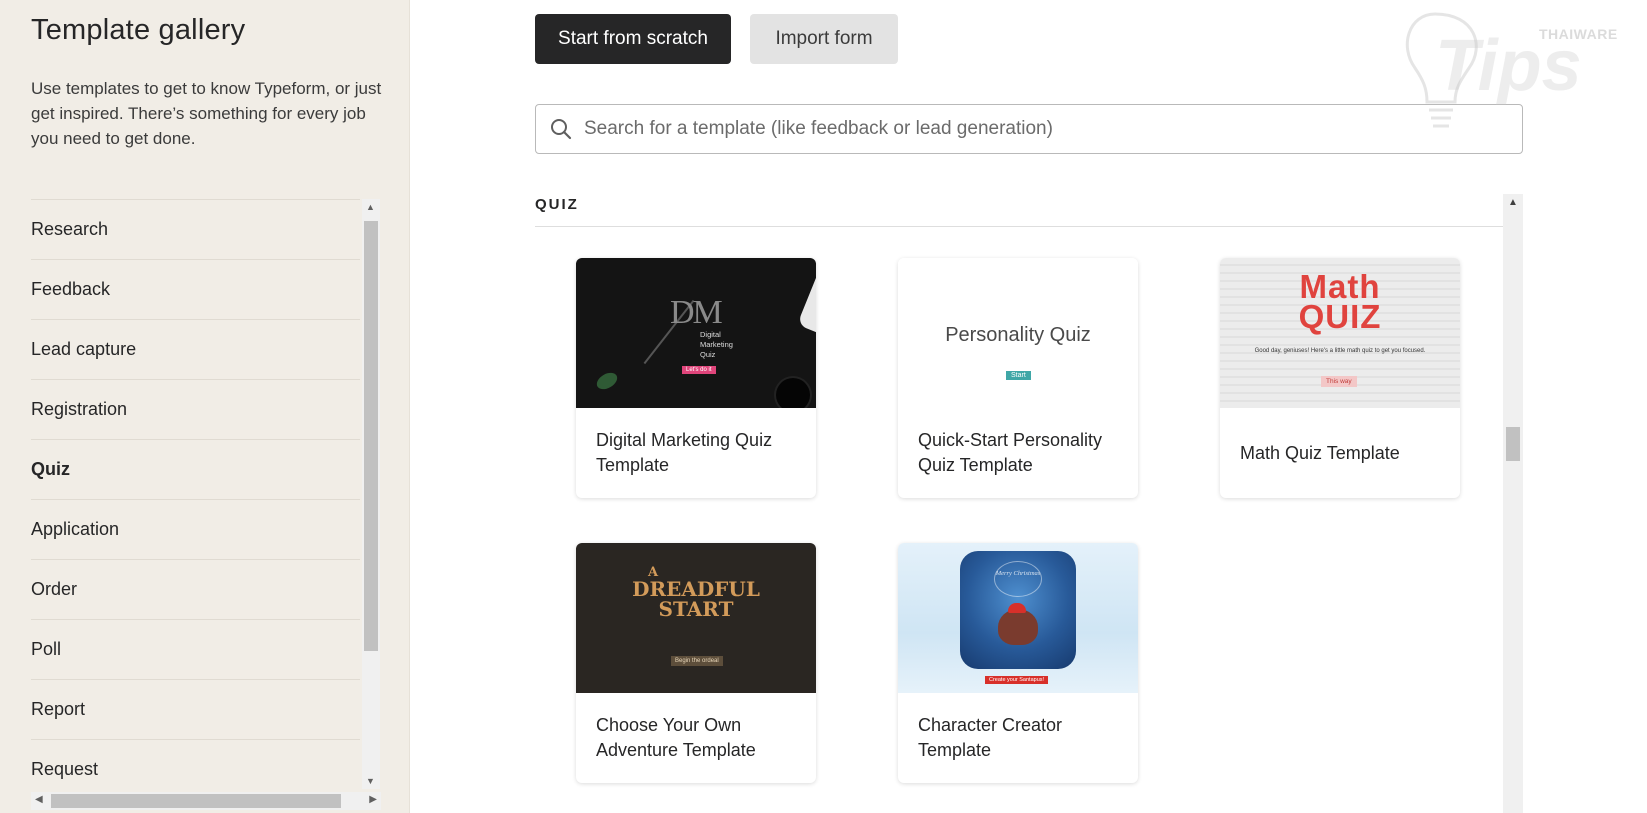  Describe the element at coordinates (58, 709) in the screenshot. I see `category-label: Report` at that location.